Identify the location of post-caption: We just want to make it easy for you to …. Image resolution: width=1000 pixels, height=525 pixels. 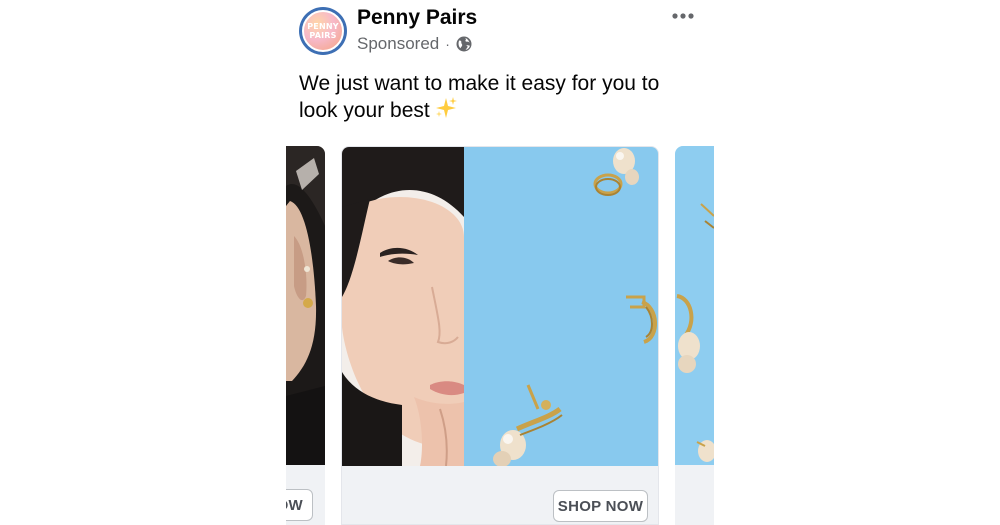
(499, 98).